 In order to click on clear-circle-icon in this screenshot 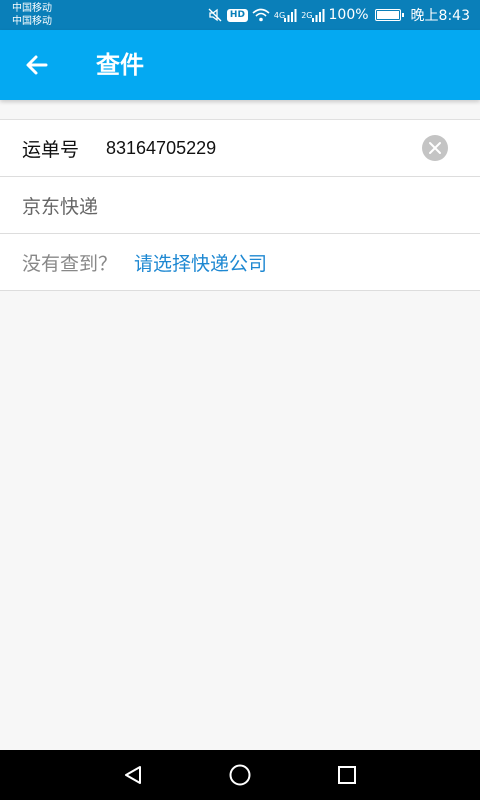, I will do `click(435, 148)`.